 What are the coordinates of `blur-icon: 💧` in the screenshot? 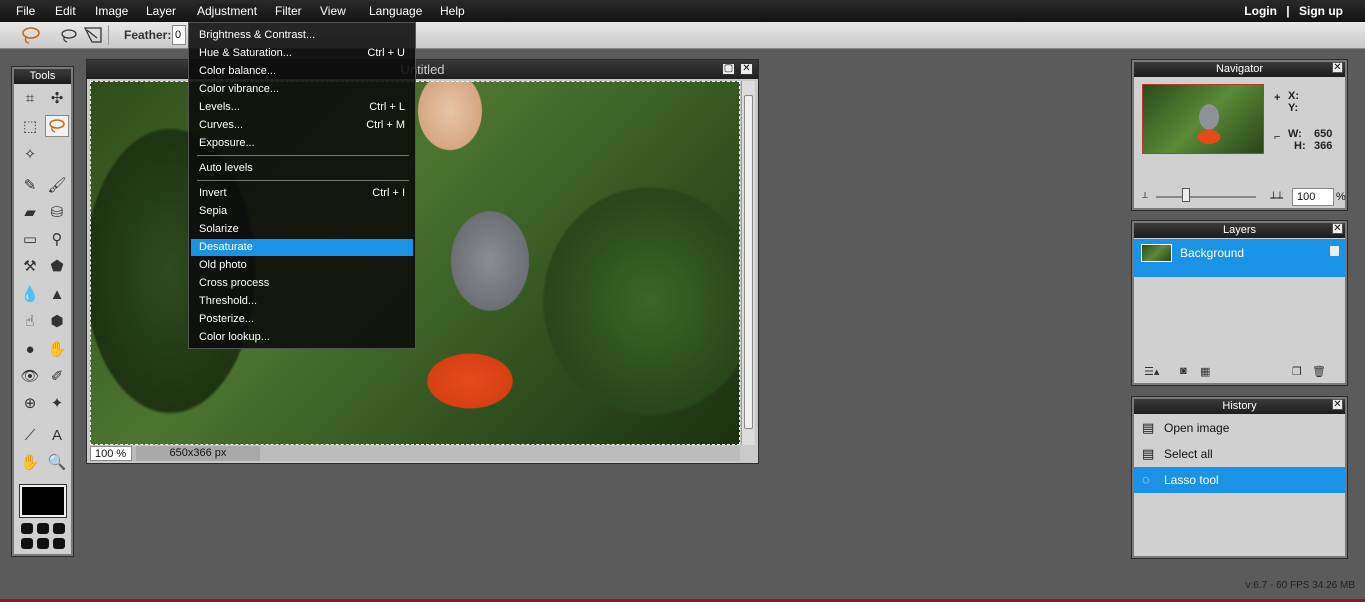 It's located at (30, 294).